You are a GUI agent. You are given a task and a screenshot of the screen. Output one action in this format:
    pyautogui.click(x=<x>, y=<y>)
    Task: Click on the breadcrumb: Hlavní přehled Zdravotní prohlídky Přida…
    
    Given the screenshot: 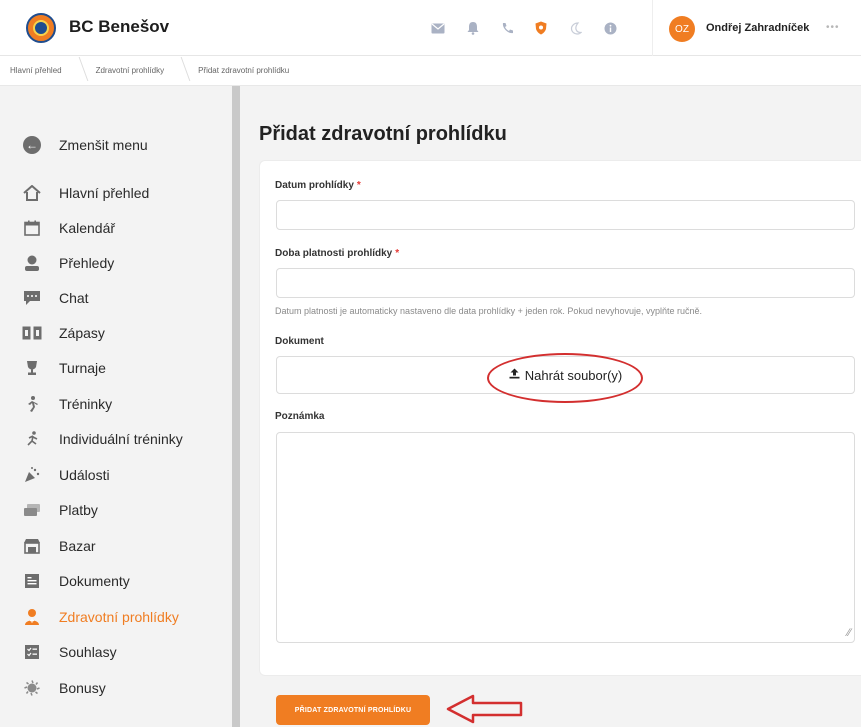 What is the action you would take?
    pyautogui.click(x=430, y=71)
    